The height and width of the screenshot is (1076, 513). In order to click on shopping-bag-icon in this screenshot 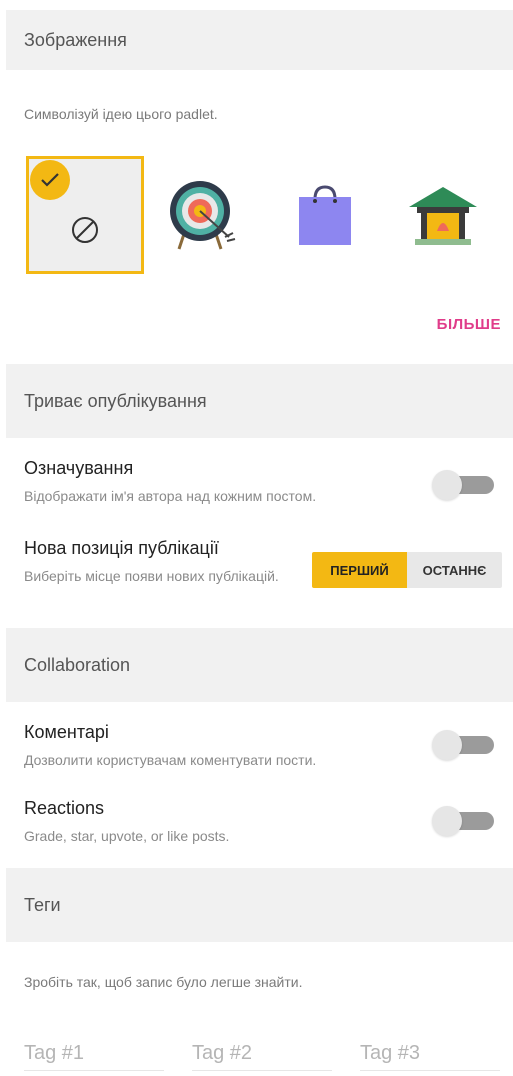, I will do `click(325, 215)`.